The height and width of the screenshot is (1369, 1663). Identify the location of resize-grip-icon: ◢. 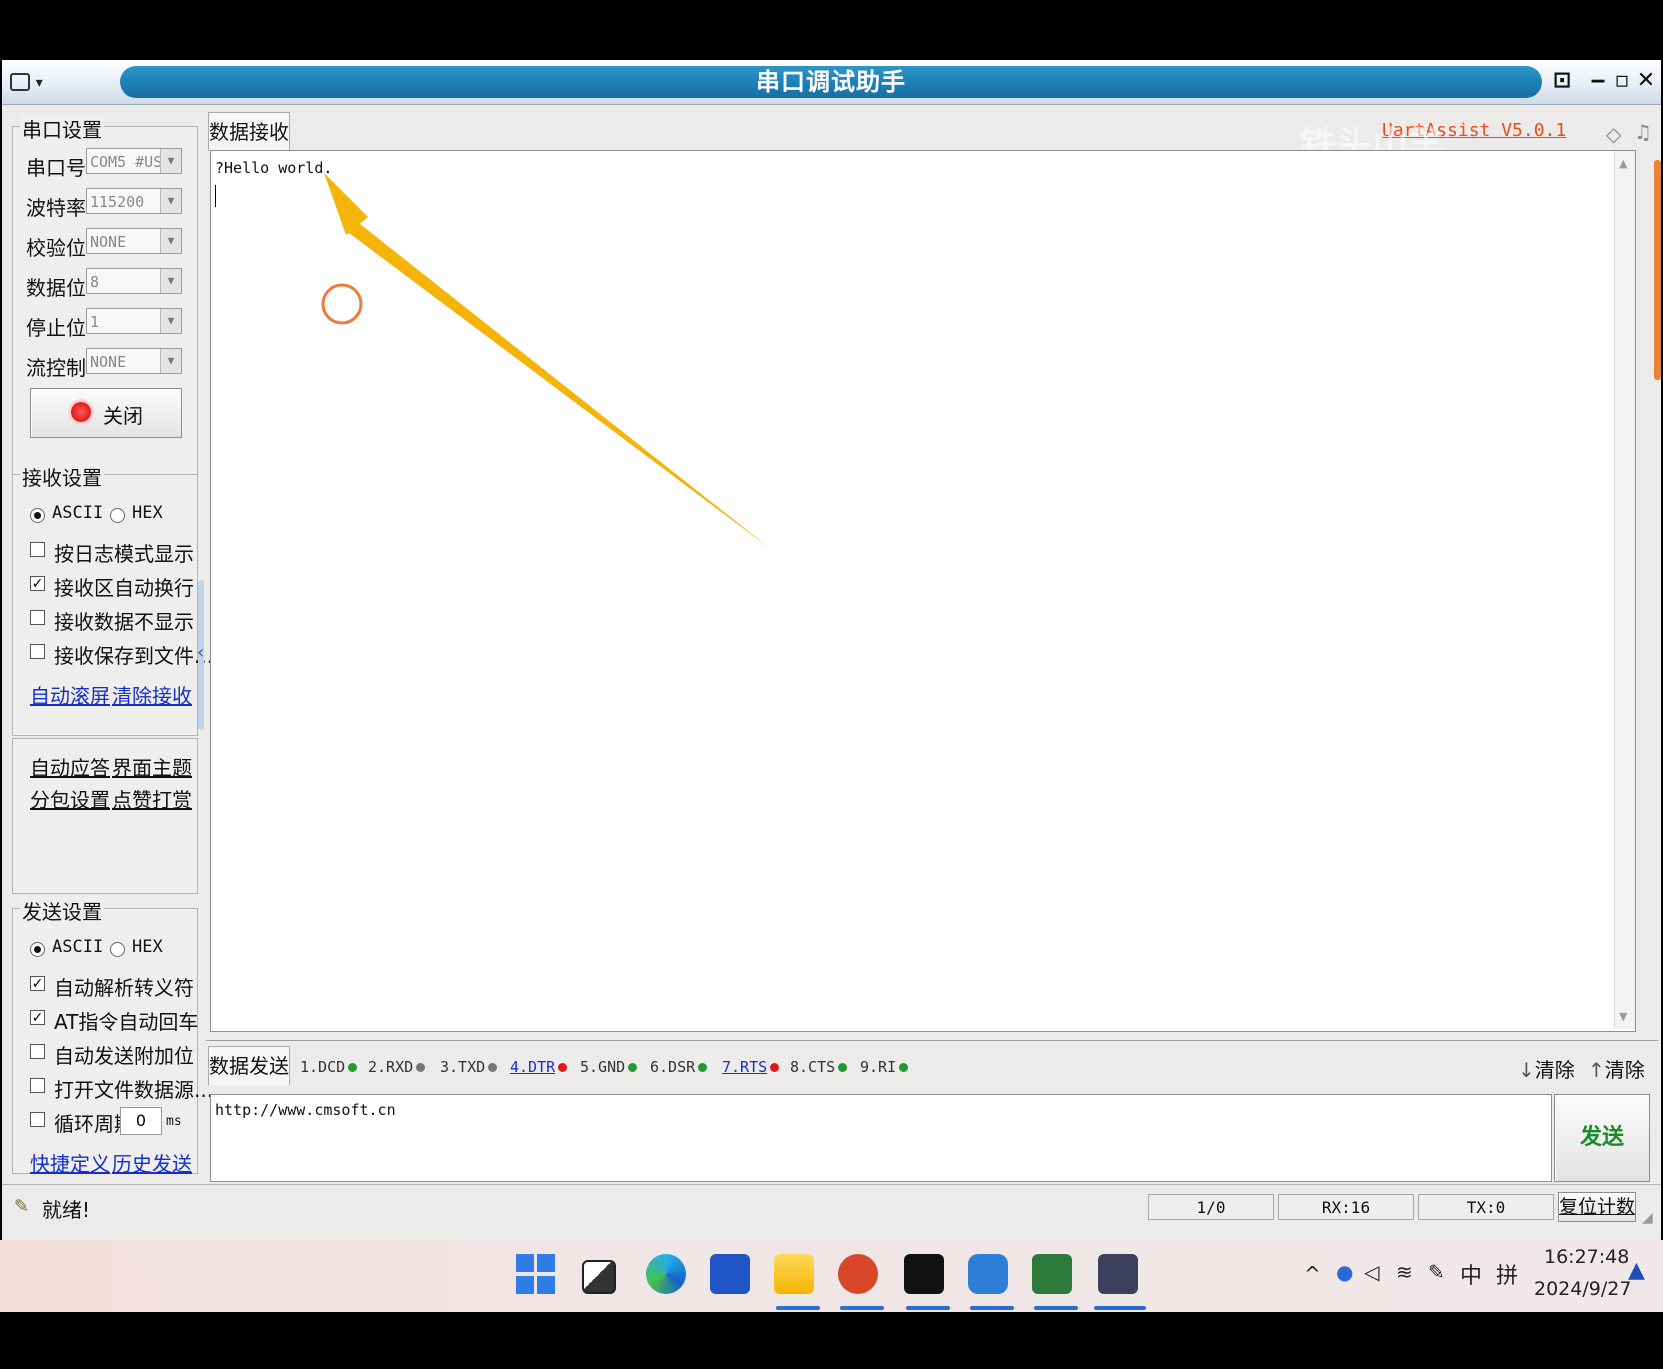
(1647, 1218).